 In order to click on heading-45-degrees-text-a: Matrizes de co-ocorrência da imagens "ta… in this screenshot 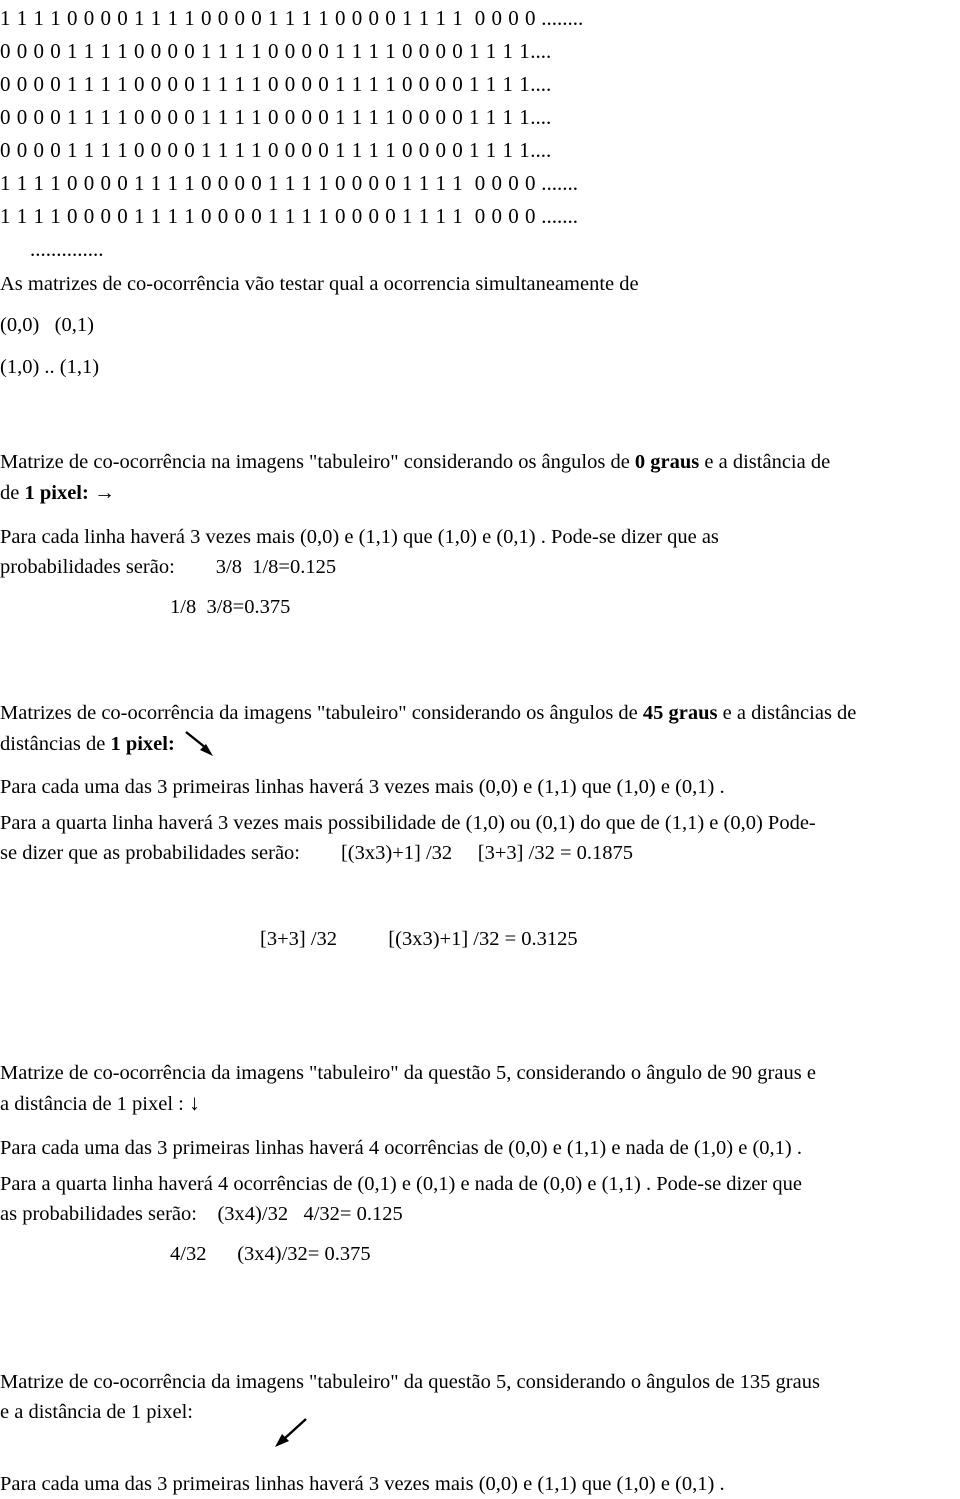, I will do `click(321, 713)`.